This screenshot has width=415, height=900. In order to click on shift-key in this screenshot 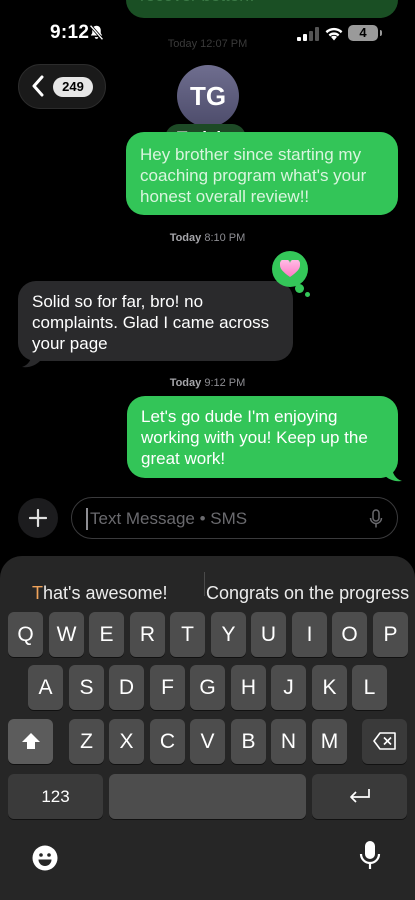, I will do `click(30, 741)`.